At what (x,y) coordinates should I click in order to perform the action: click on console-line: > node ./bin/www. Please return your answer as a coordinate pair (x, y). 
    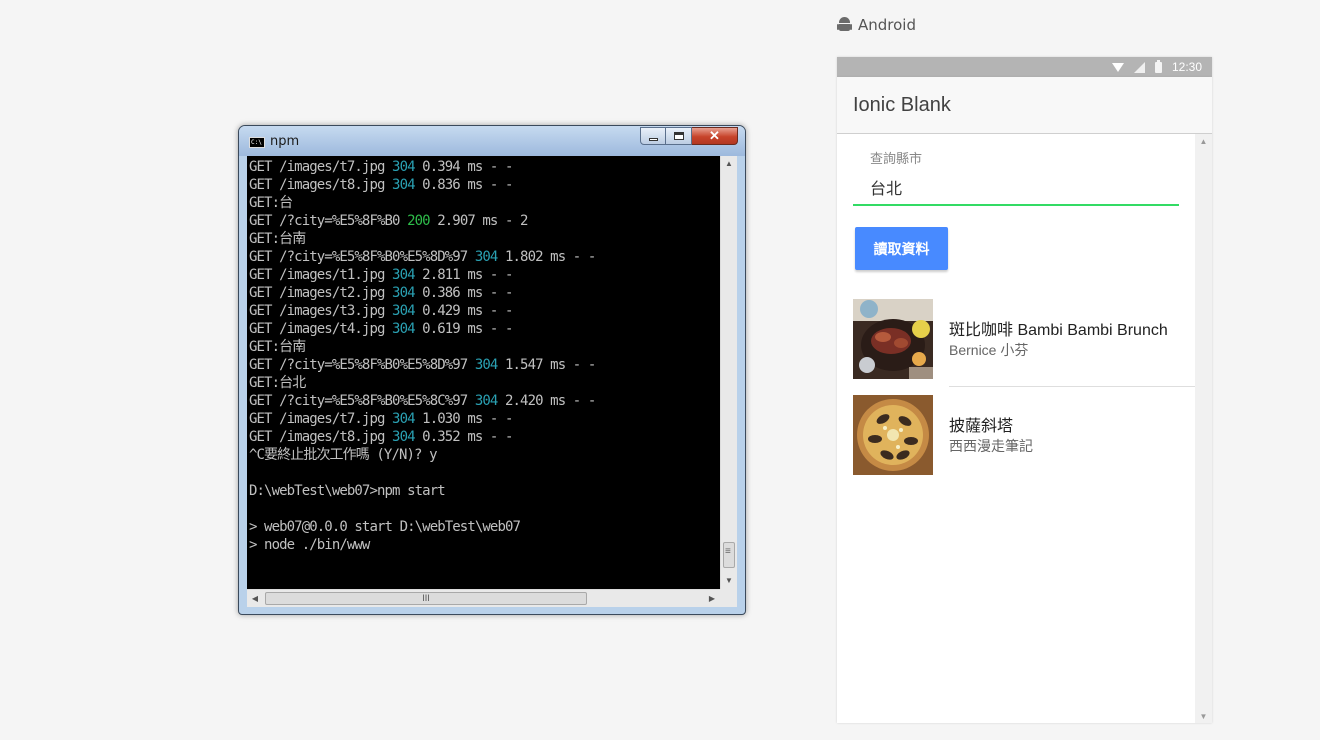
    Looking at the image, I should click on (309, 545).